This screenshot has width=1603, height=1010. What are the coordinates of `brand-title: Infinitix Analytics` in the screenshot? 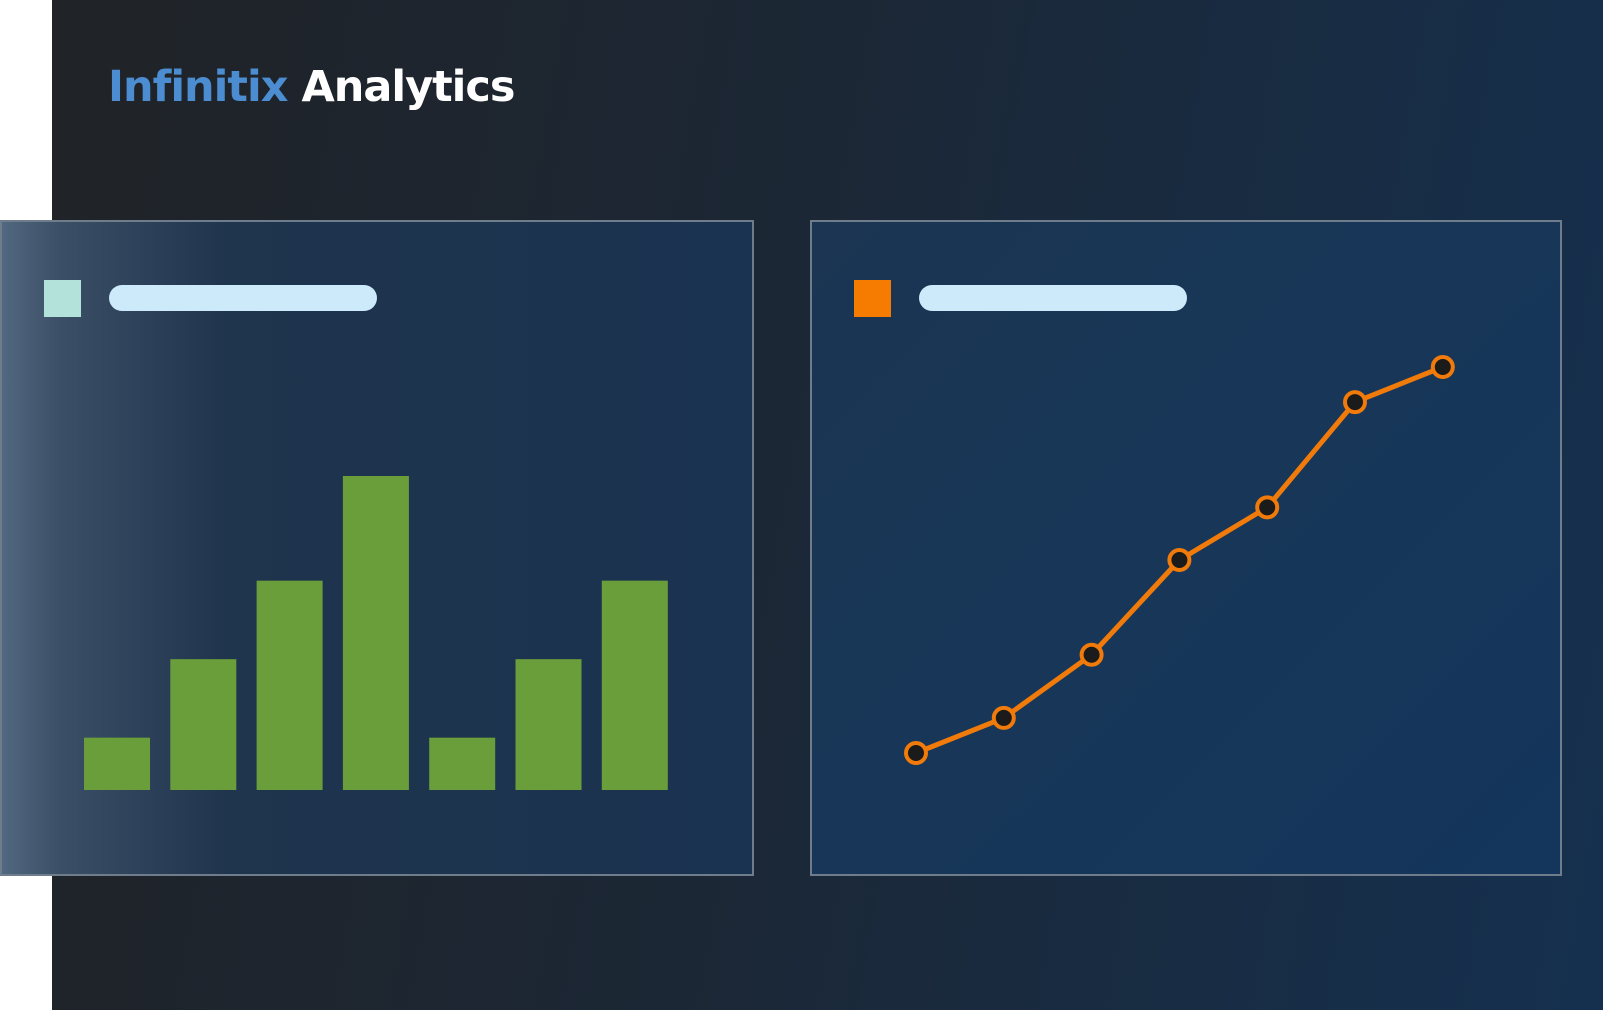 It's located at (312, 87).